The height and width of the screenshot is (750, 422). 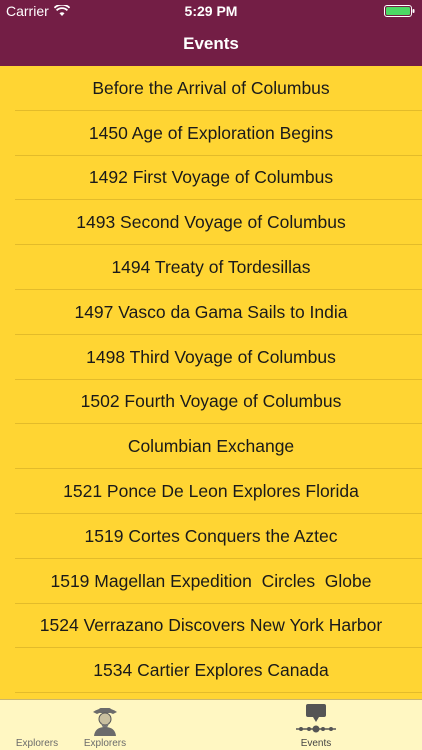 What do you see at coordinates (211, 670) in the screenshot?
I see `event-row: 1534 Cartier Explores Canada` at bounding box center [211, 670].